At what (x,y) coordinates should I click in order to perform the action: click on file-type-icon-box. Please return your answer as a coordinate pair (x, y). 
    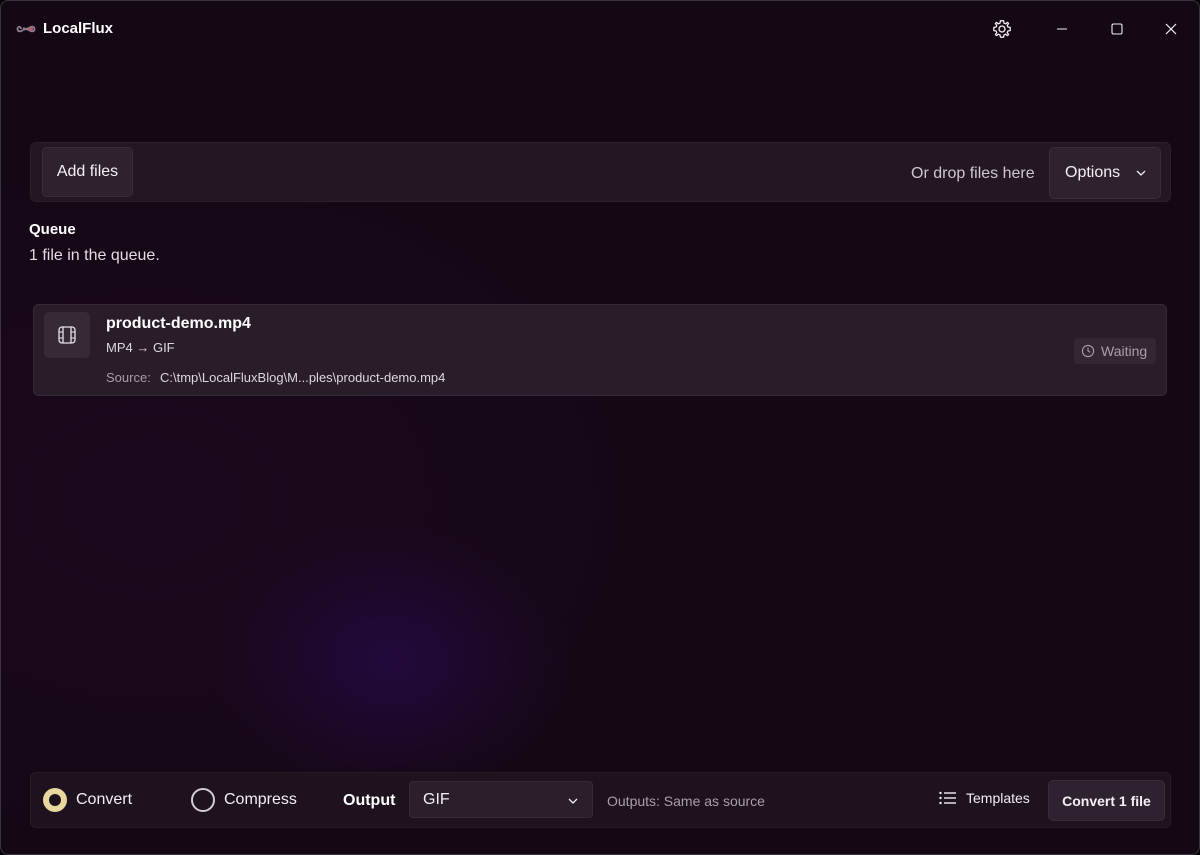
    Looking at the image, I should click on (67, 335).